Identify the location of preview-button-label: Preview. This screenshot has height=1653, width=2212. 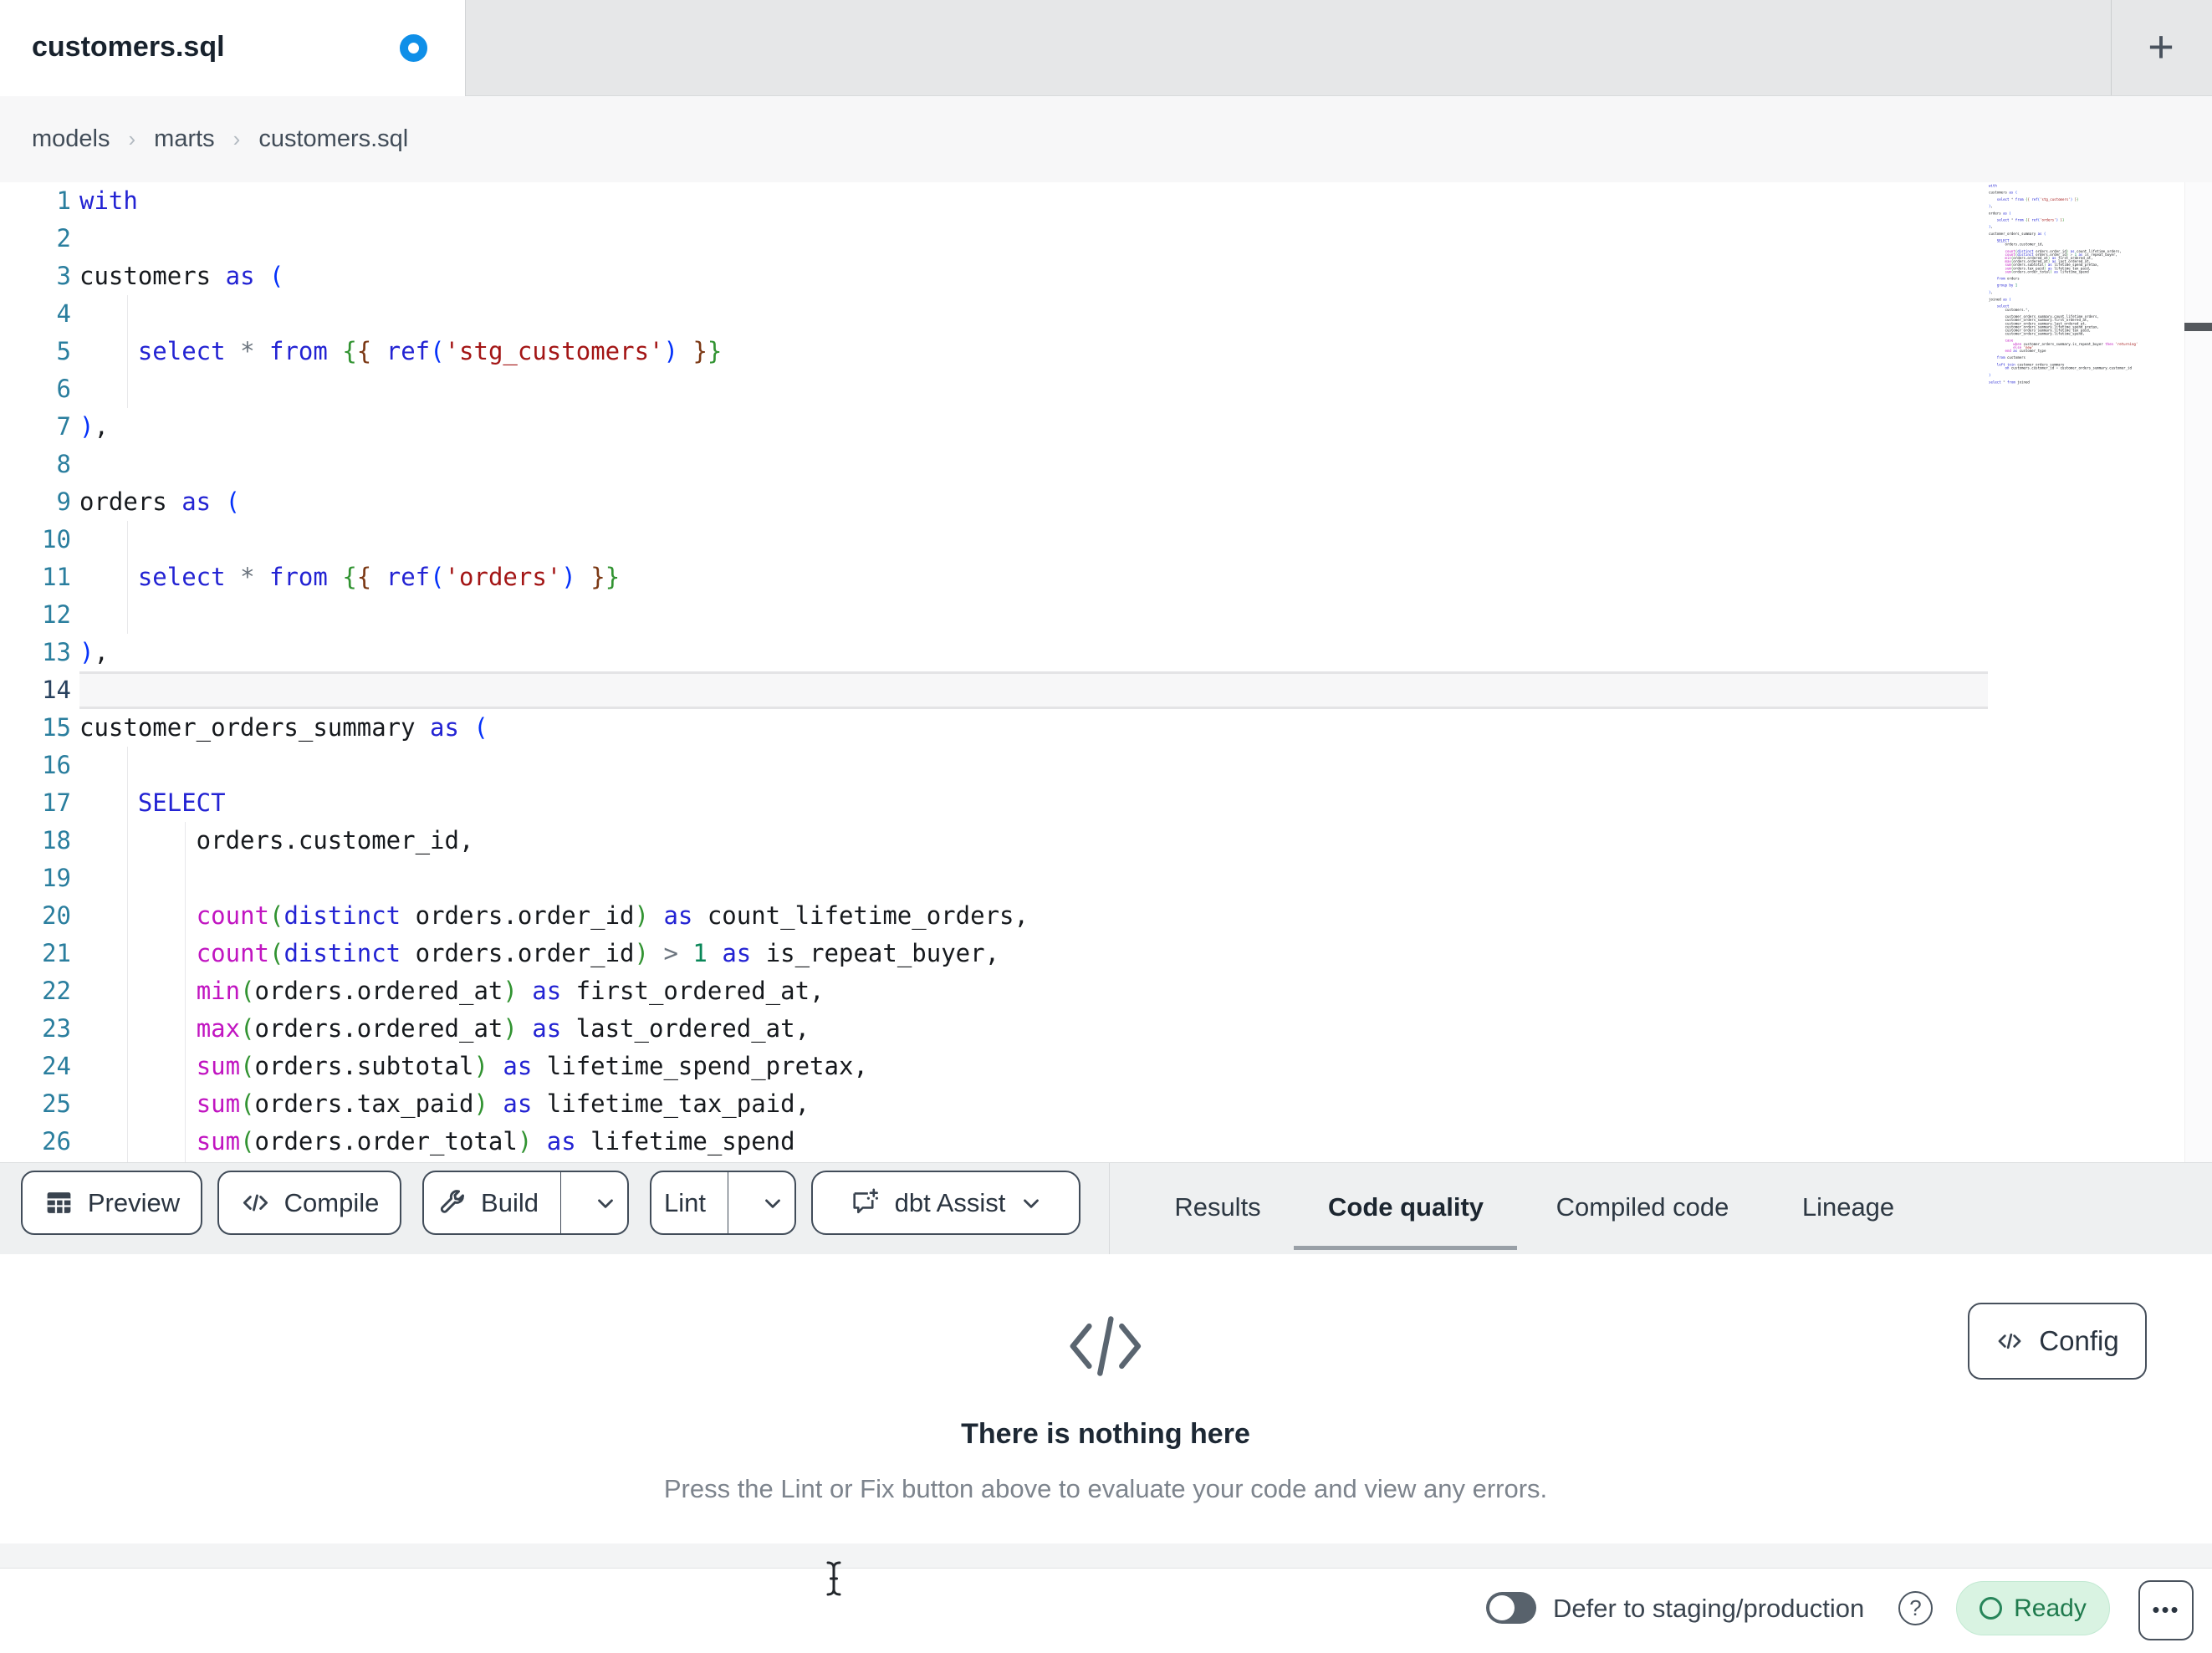
(134, 1202).